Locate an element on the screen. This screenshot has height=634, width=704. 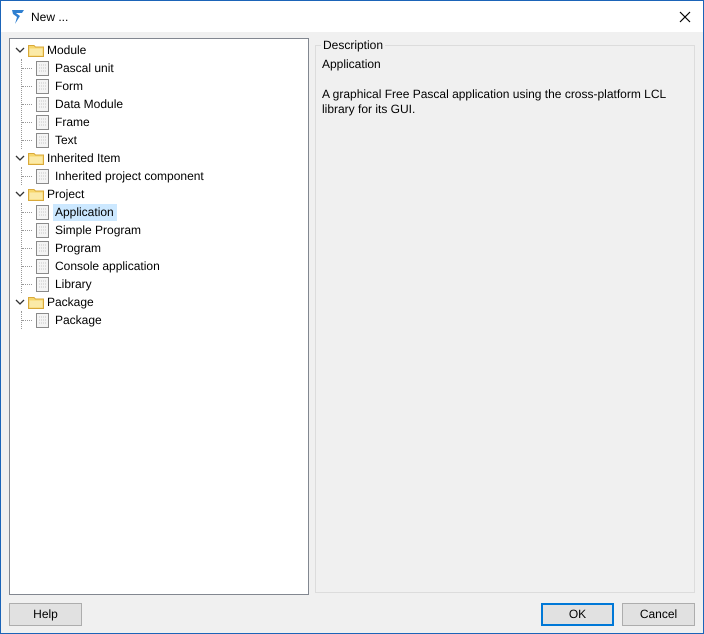
app-icon is located at coordinates (18, 16).